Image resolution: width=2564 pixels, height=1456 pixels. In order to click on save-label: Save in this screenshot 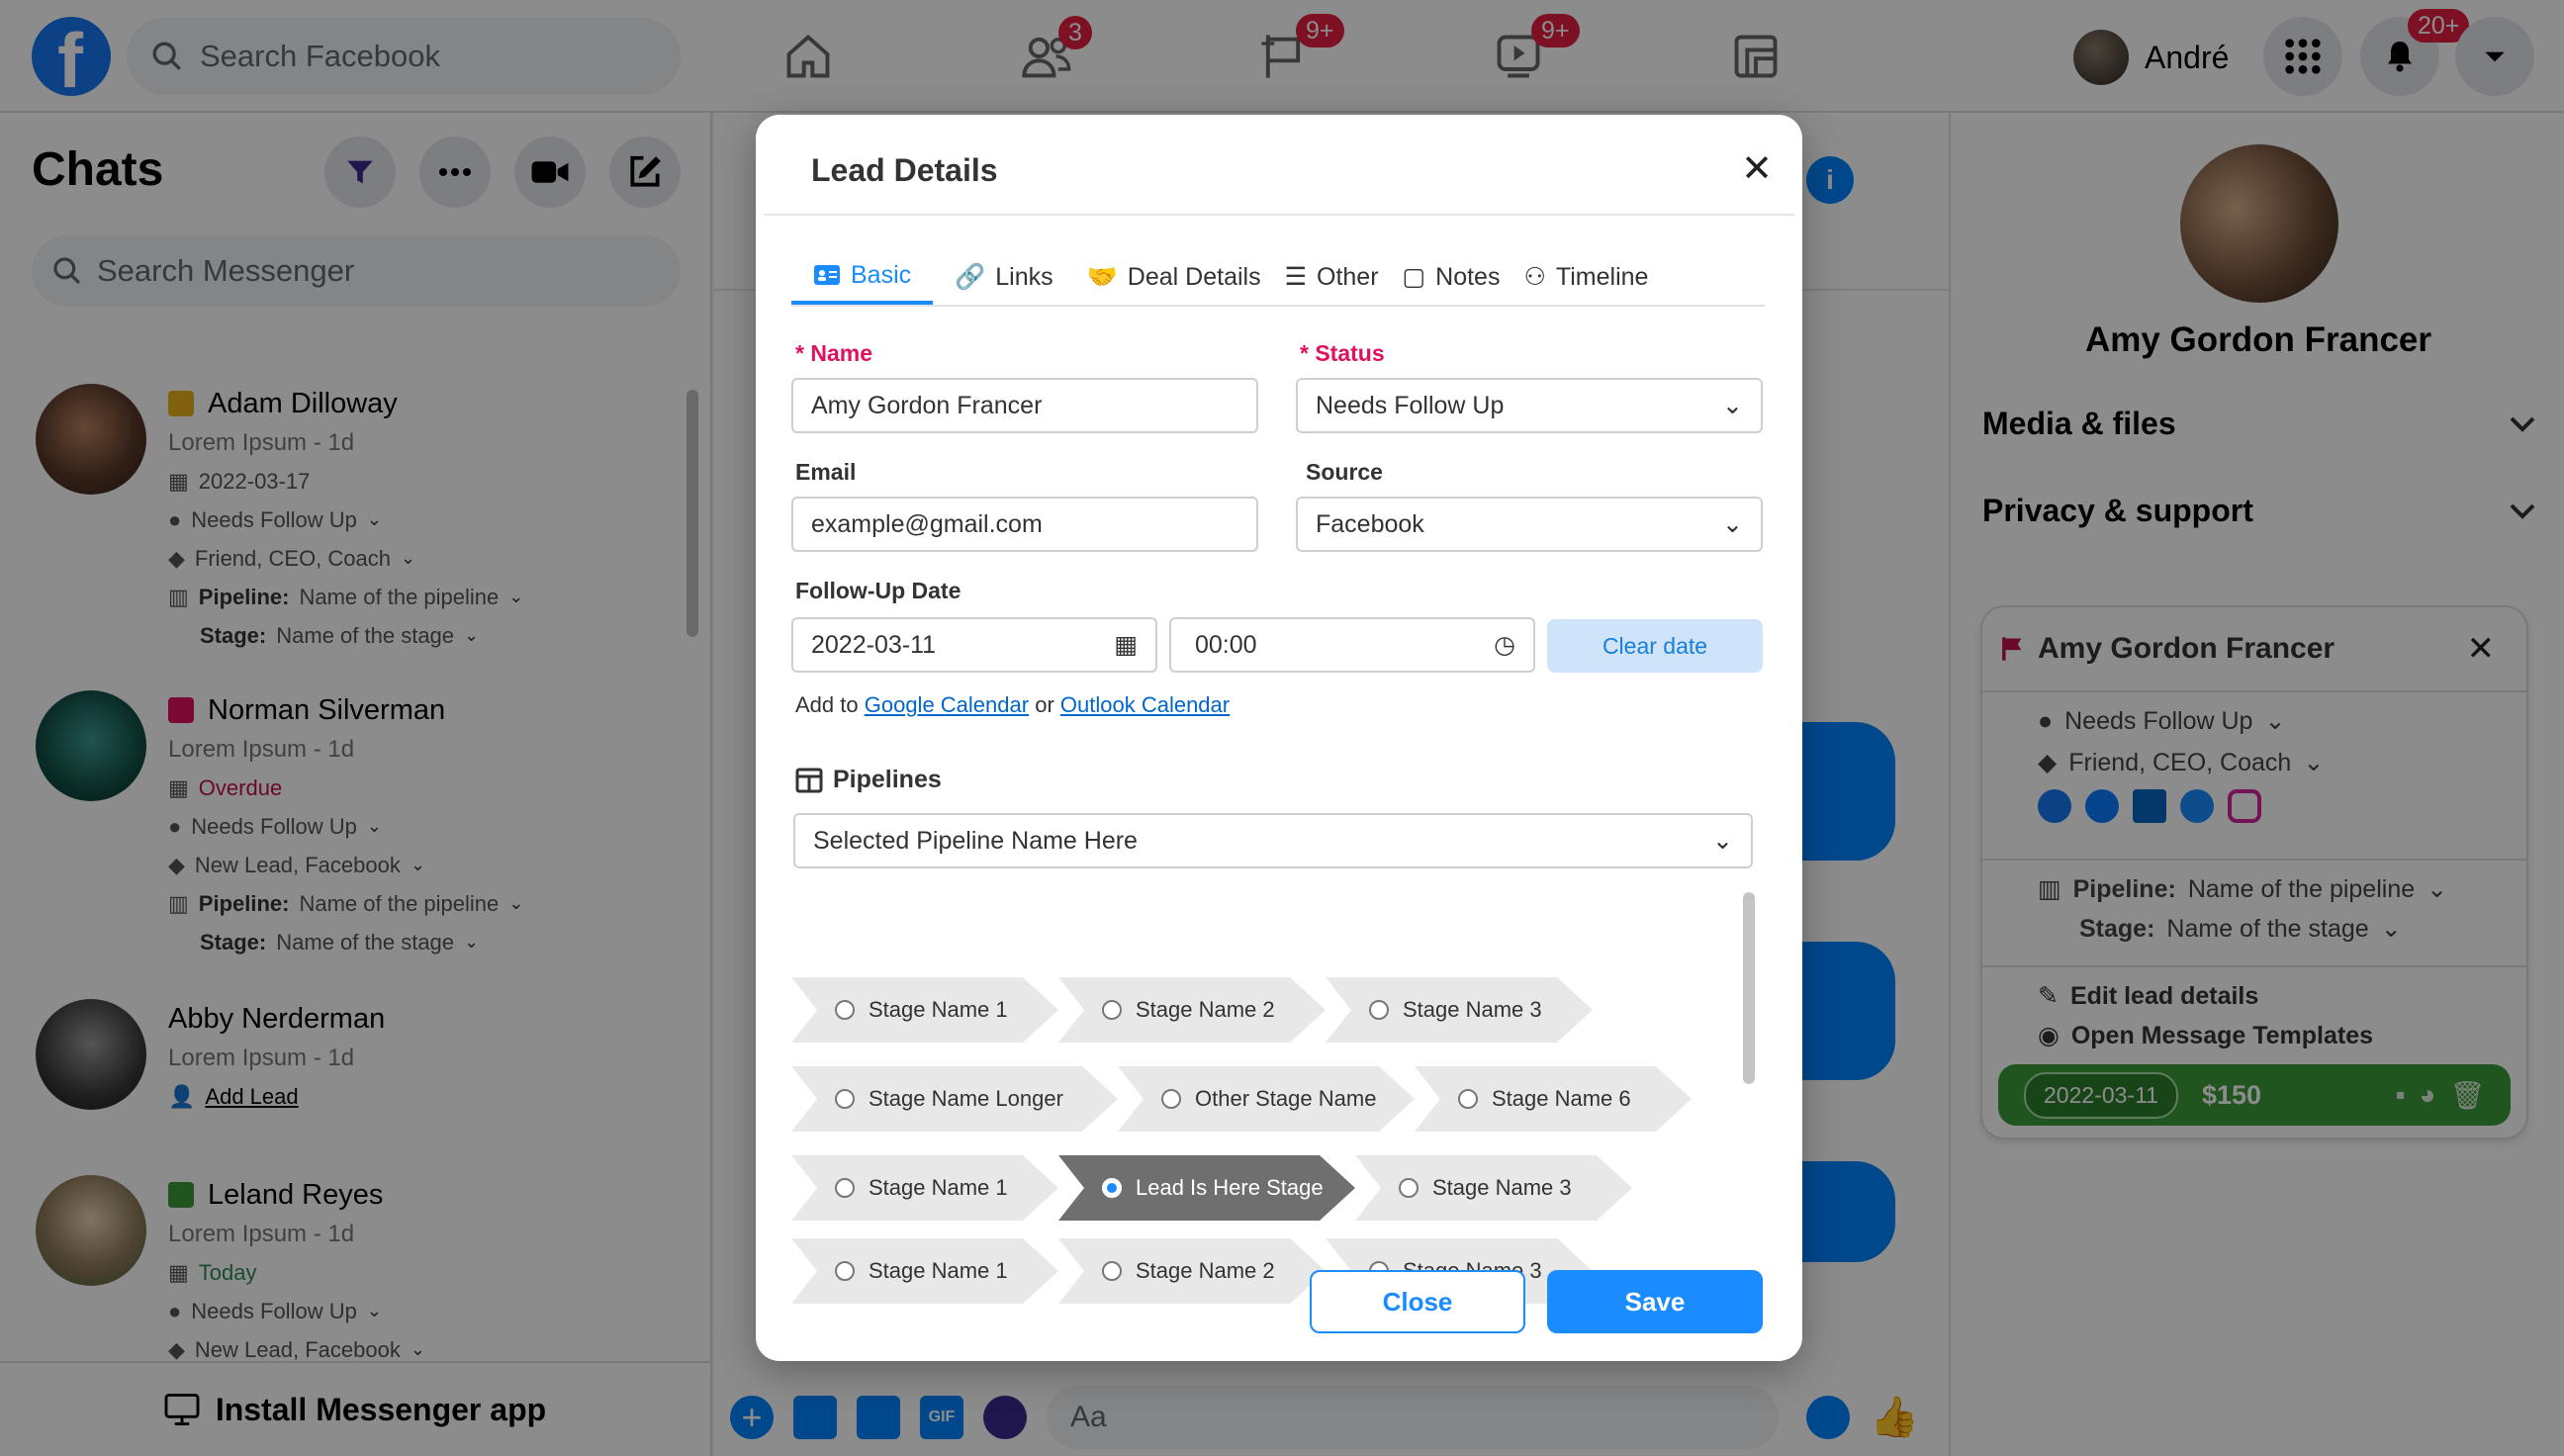, I will do `click(1655, 1301)`.